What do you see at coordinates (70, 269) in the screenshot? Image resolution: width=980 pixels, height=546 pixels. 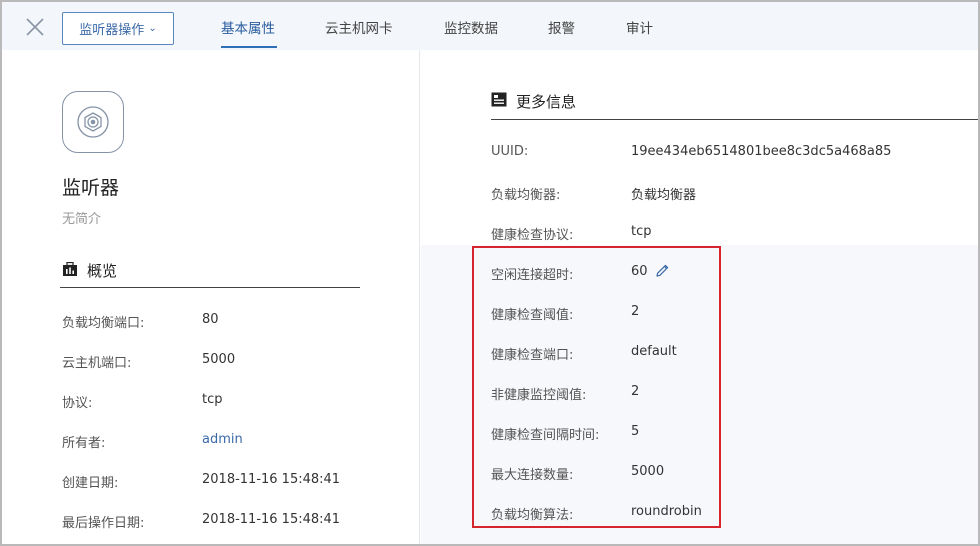 I see `briefcase-icon` at bounding box center [70, 269].